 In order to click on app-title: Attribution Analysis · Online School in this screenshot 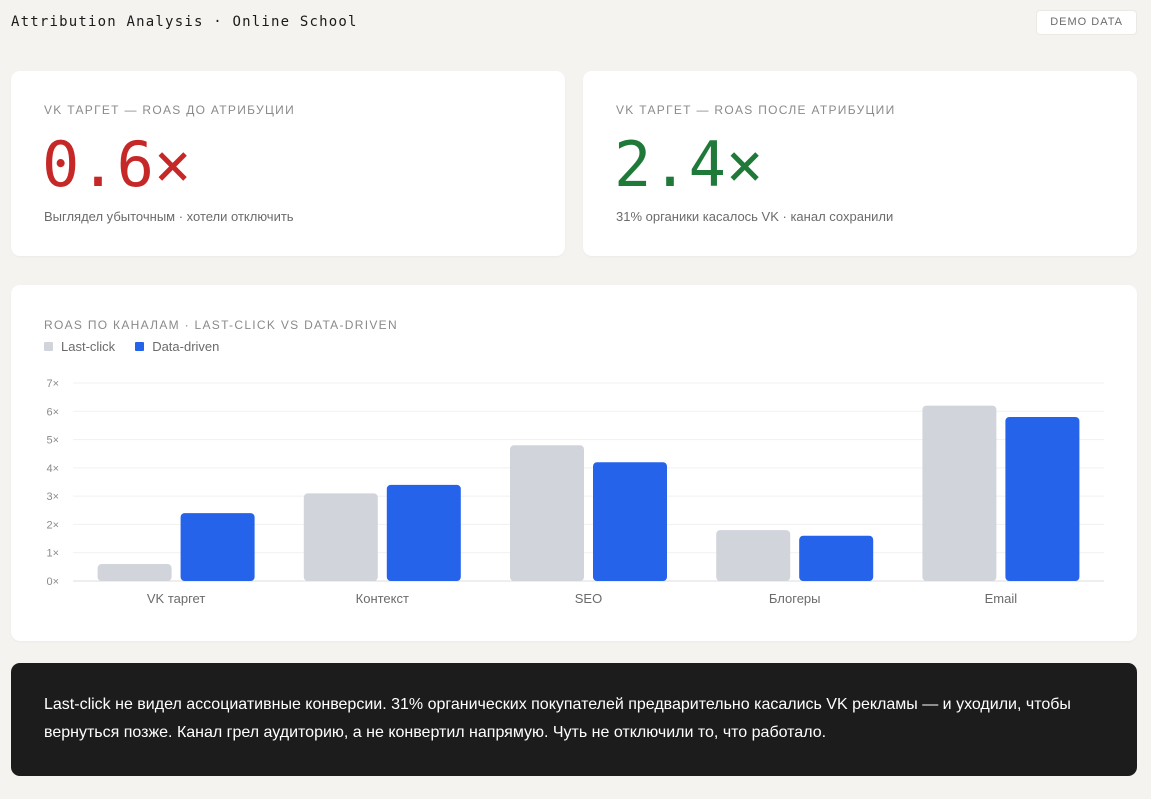, I will do `click(184, 22)`.